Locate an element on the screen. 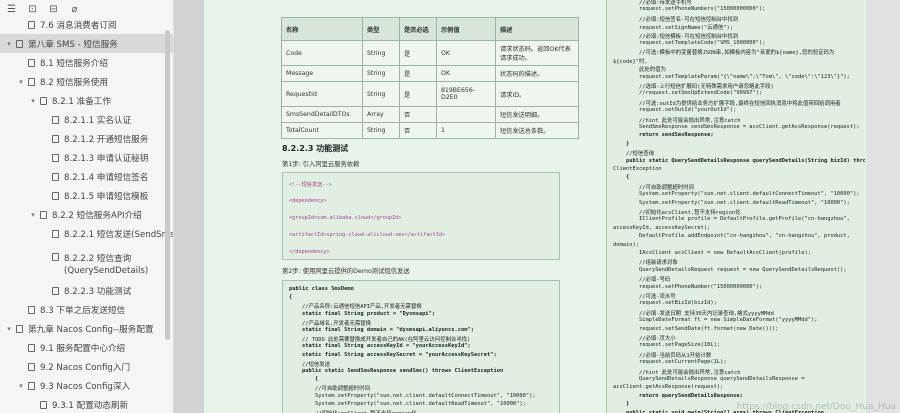  code-line: //必填-号码 is located at coordinates (642, 280).